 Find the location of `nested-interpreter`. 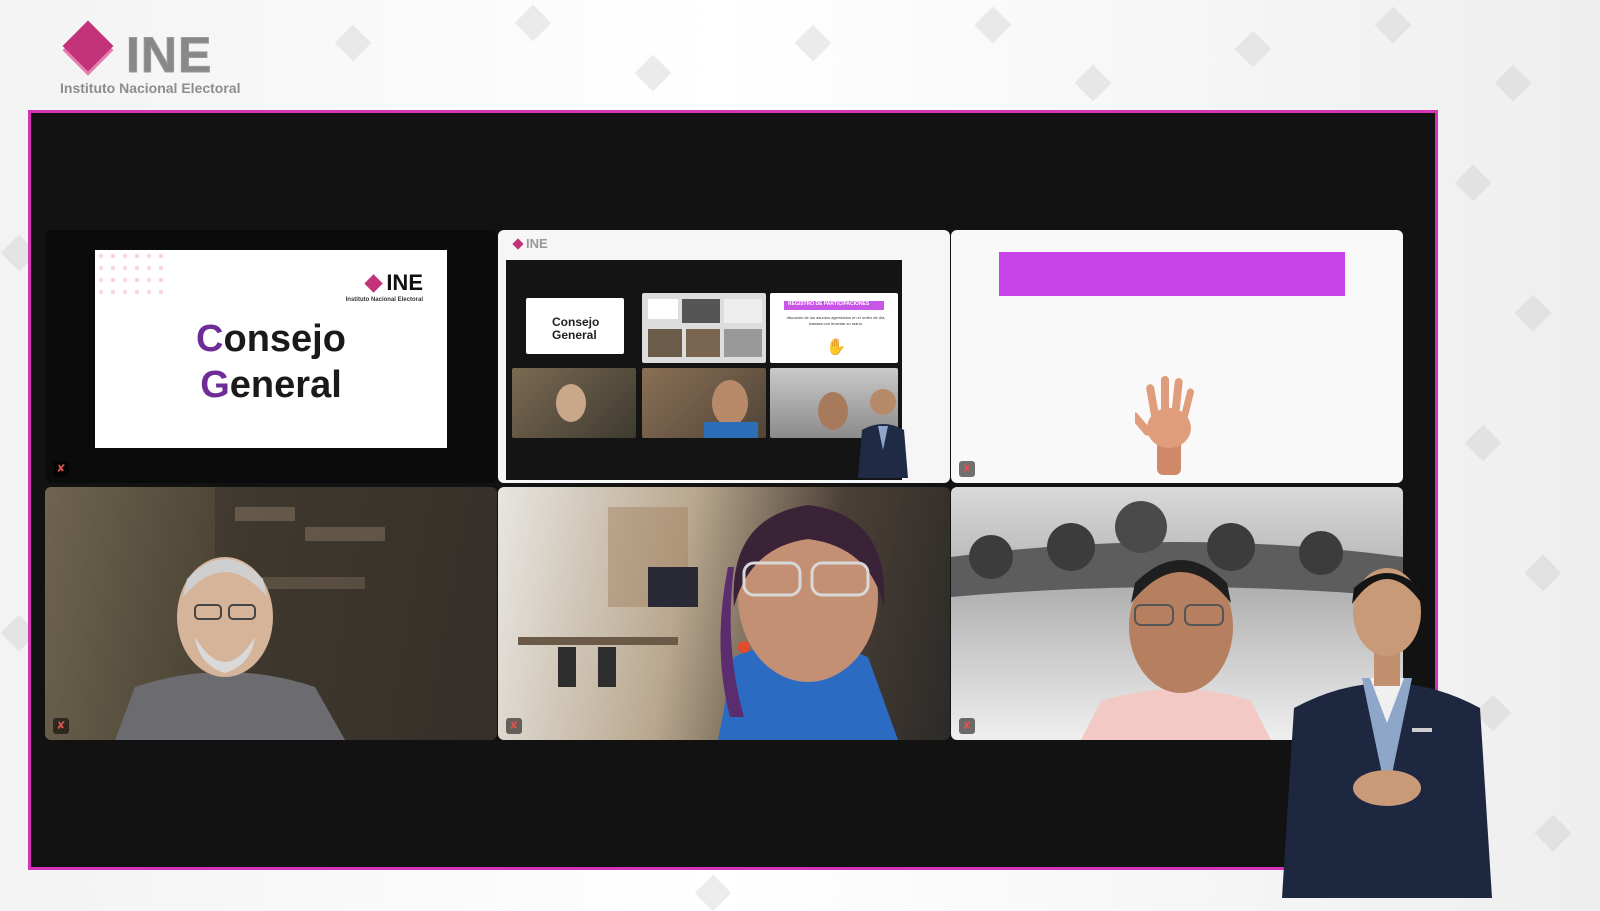

nested-interpreter is located at coordinates (883, 433).